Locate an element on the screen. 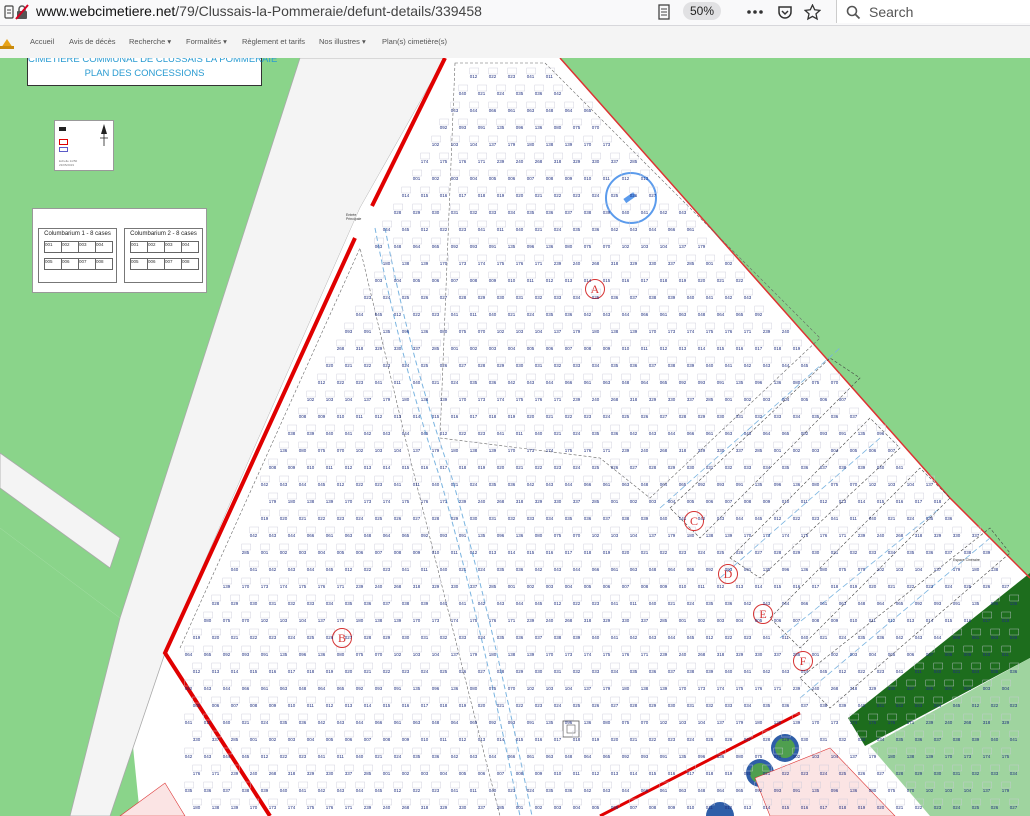 Image resolution: width=1030 pixels, height=816 pixels. grave-number: 337 is located at coordinates (216, 739).